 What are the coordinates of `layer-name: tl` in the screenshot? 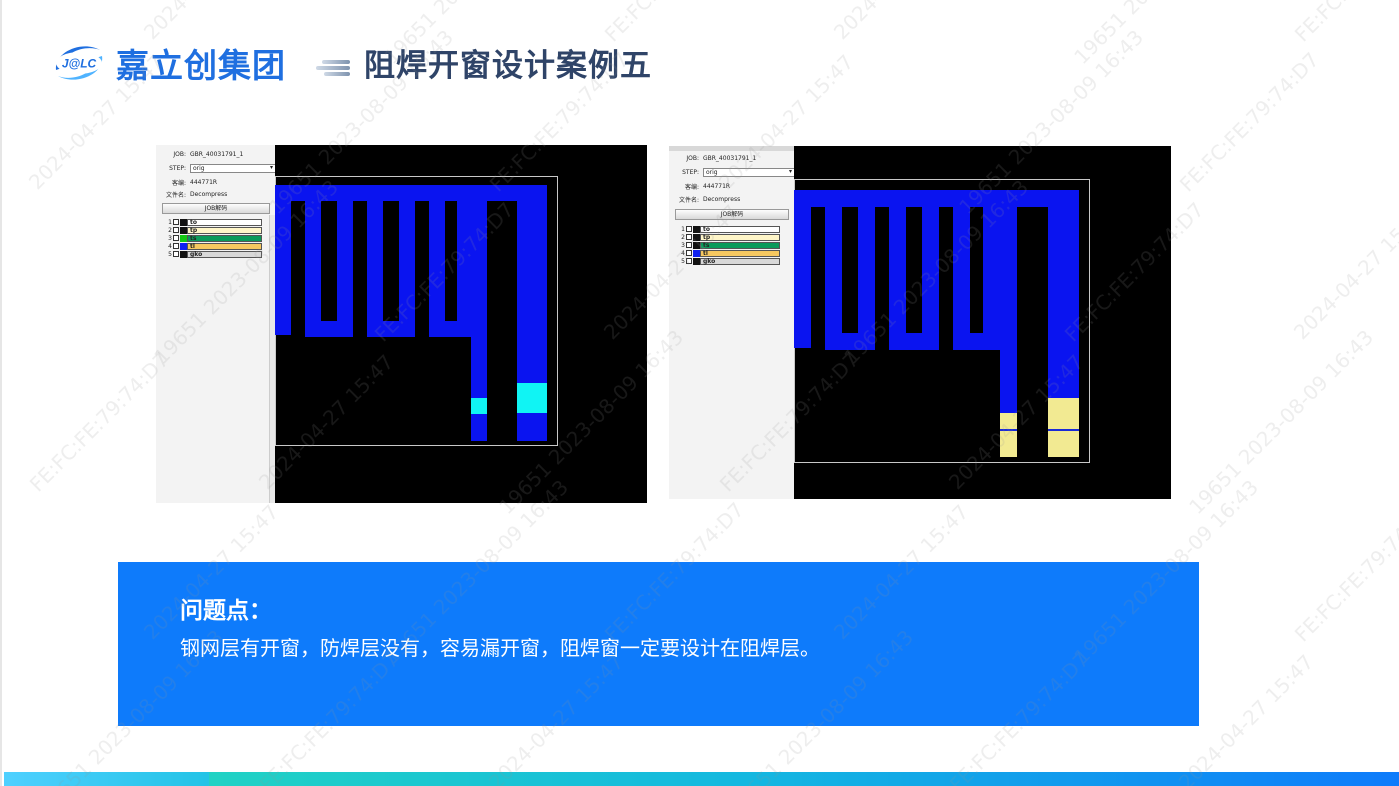 It's located at (740, 253).